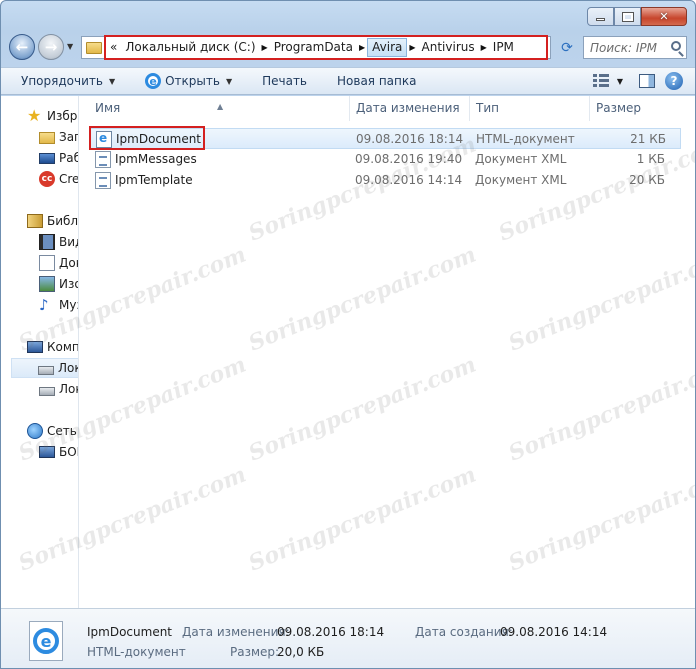 Image resolution: width=696 pixels, height=669 pixels. I want to click on creative-cloud-icon: cc, so click(47, 179).